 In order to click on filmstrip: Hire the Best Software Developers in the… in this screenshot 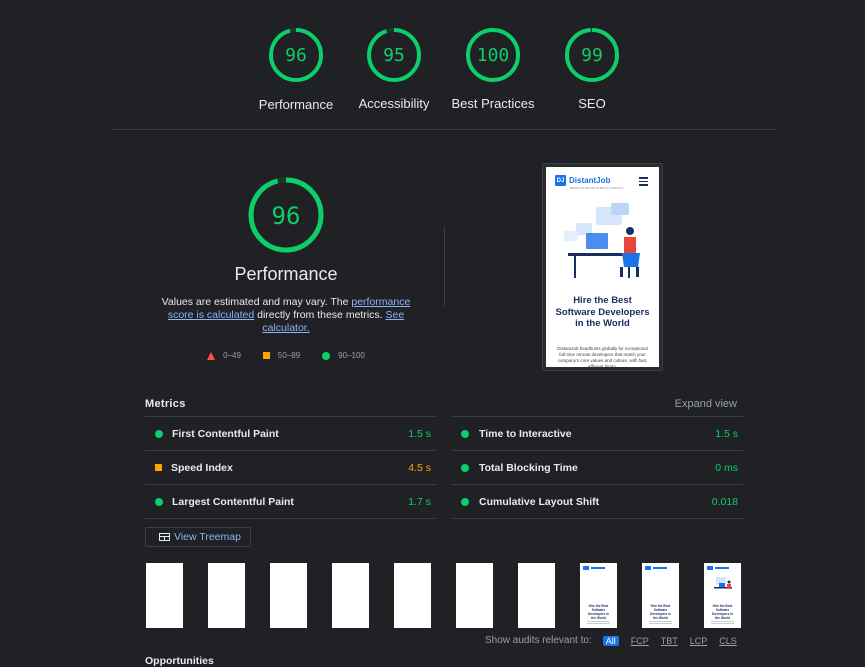, I will do `click(445, 595)`.